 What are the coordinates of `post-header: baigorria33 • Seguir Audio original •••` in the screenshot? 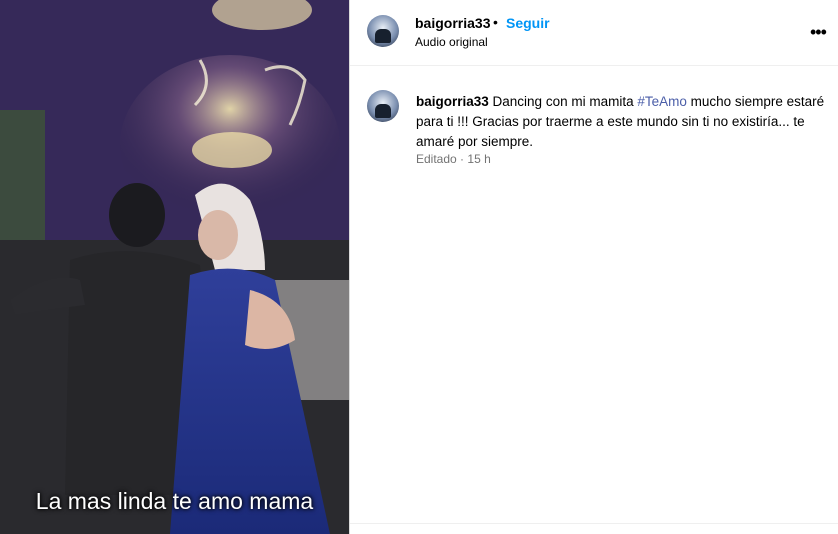 It's located at (594, 33).